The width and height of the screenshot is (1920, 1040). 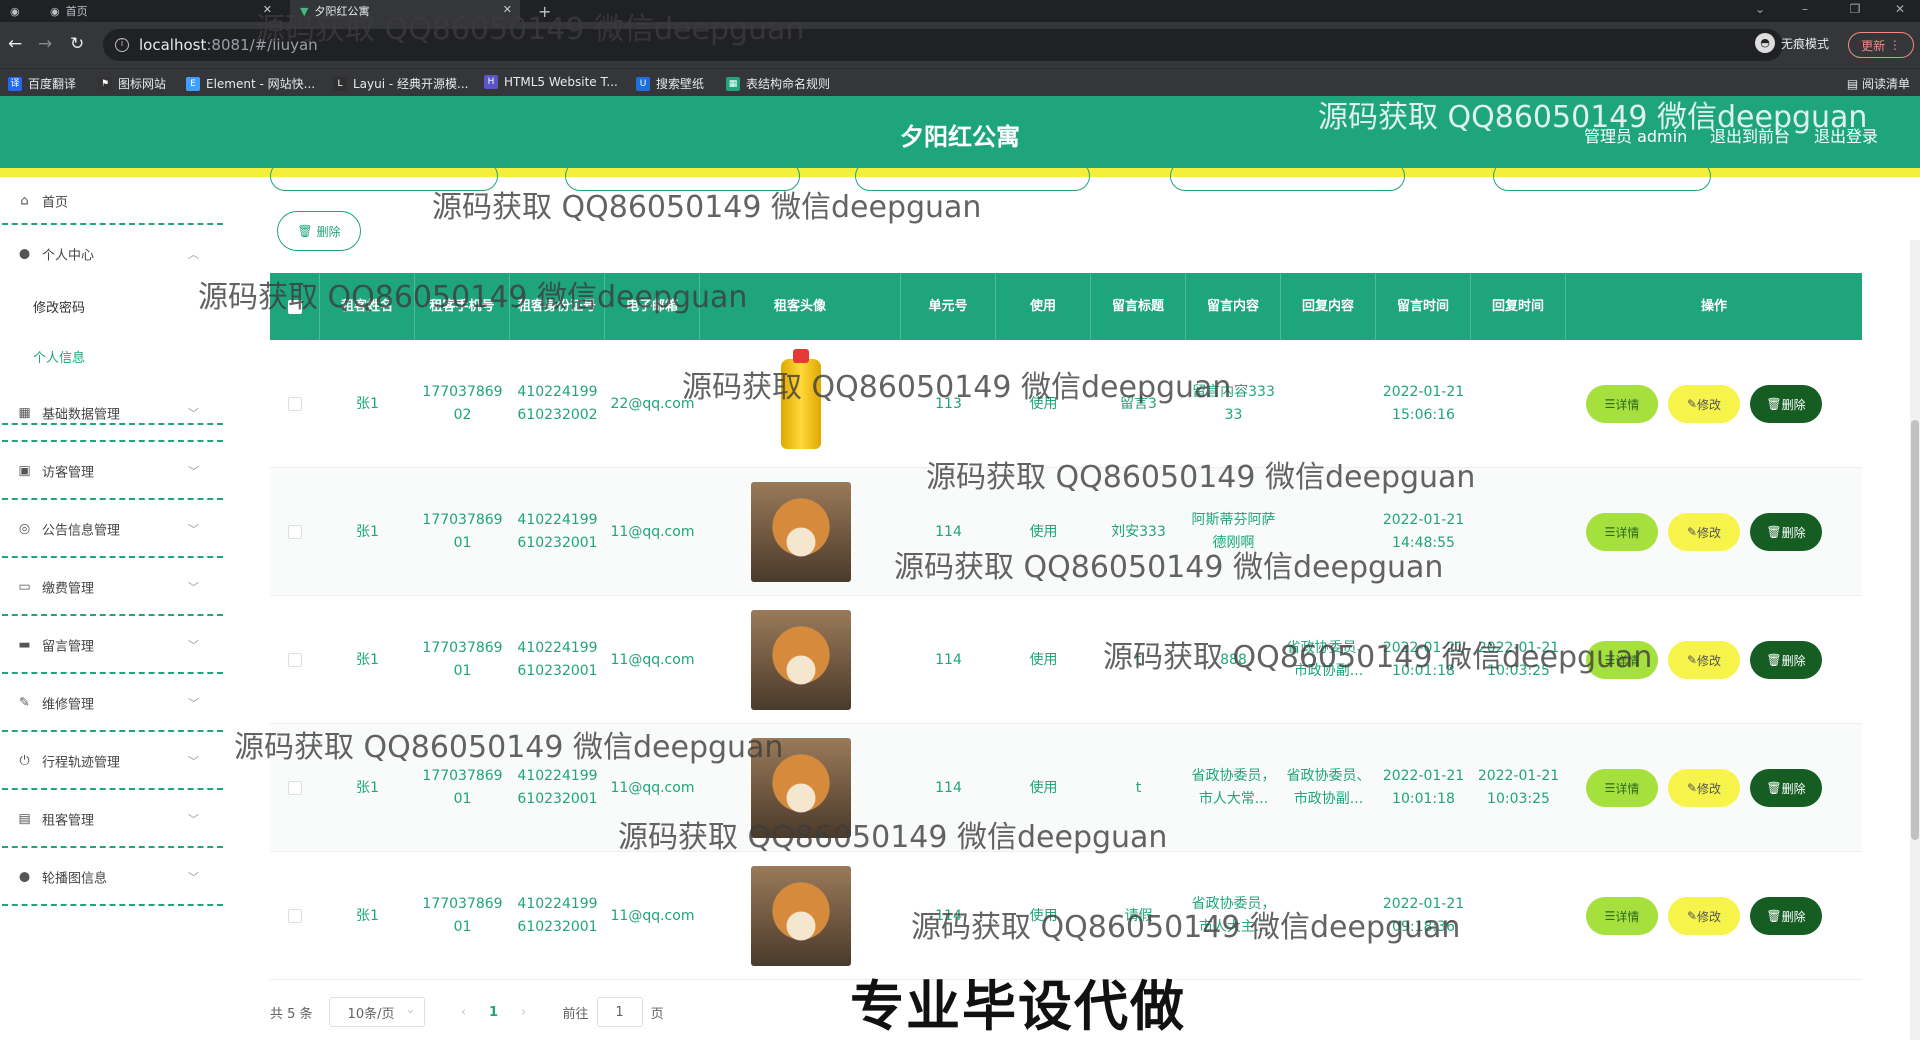 I want to click on total-count: 共 5 条, so click(x=291, y=1014).